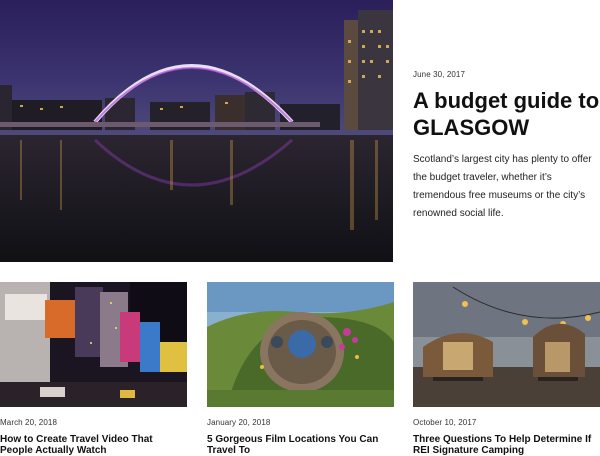  I want to click on camping-huts-image, so click(506, 344).